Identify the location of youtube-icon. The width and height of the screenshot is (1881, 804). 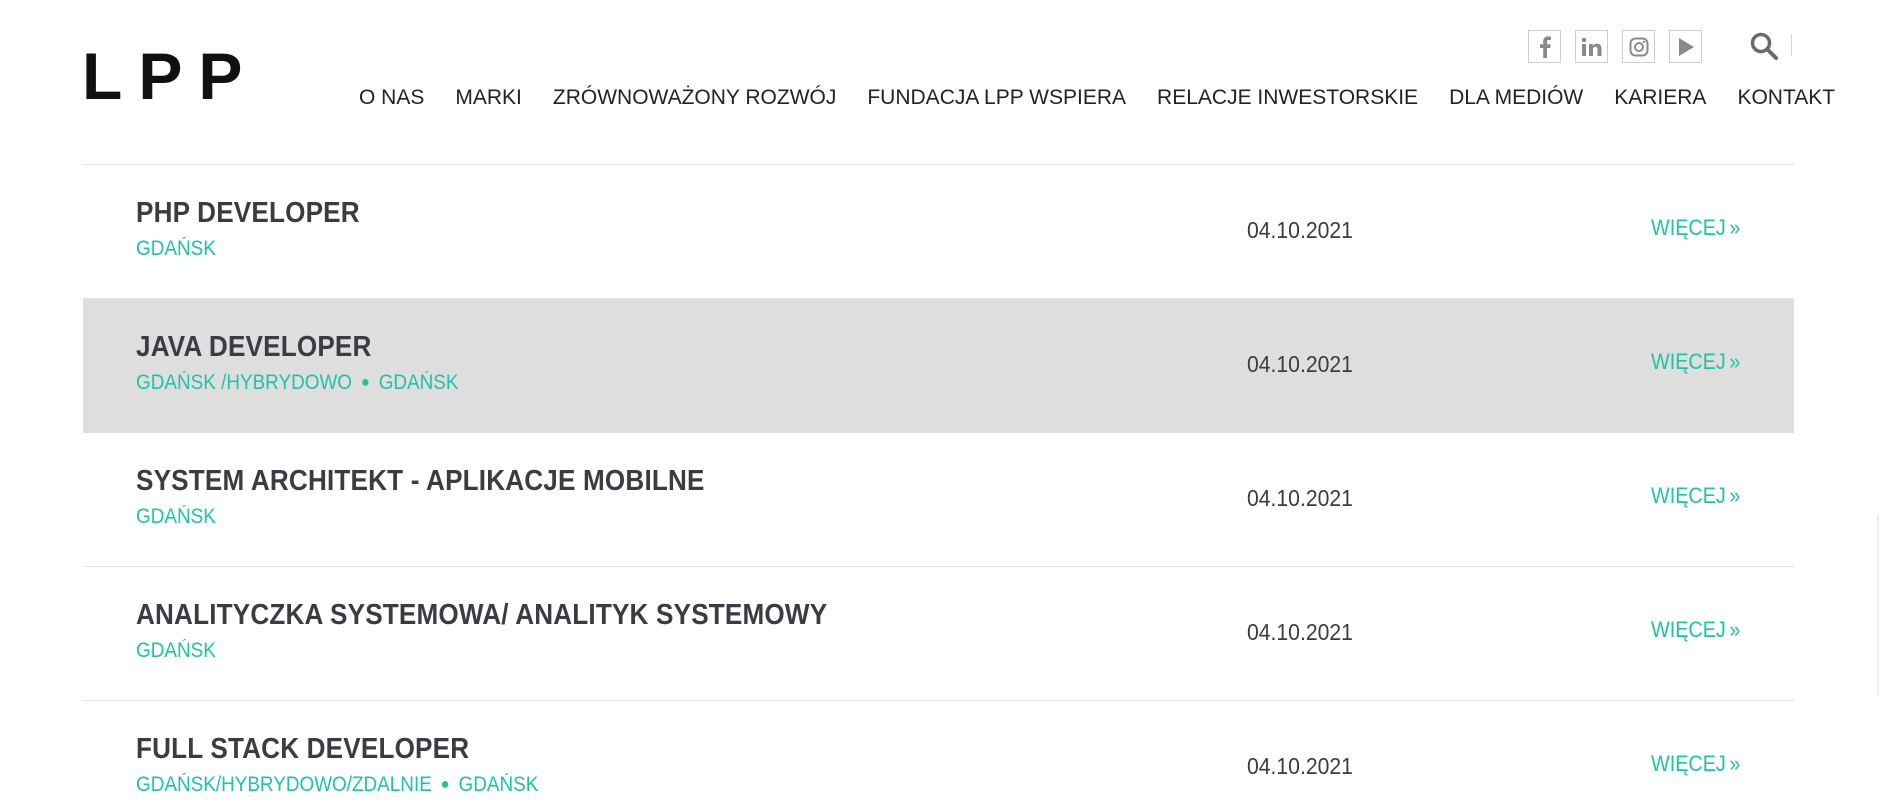
(1685, 46).